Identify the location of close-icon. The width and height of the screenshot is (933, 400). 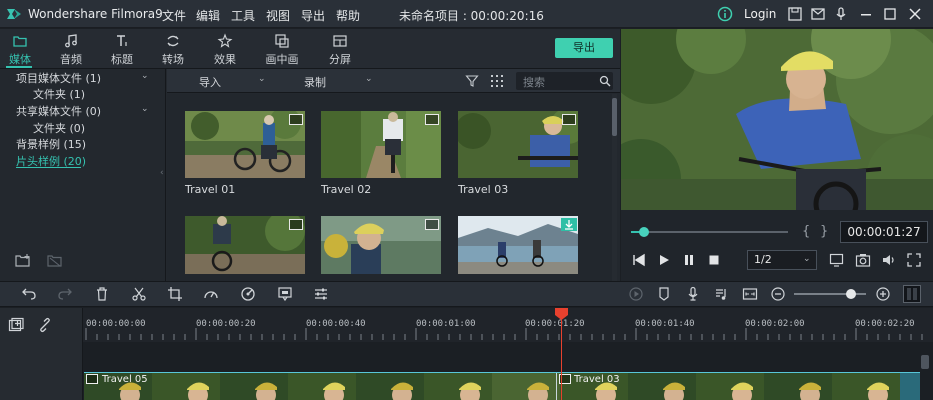
(915, 14).